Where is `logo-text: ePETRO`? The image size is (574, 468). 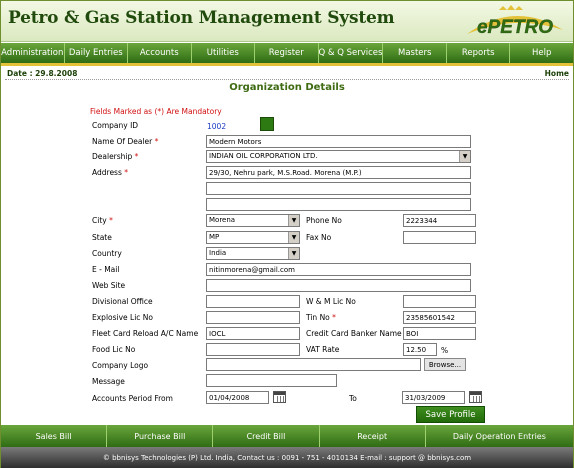
logo-text: ePETRO is located at coordinates (515, 27).